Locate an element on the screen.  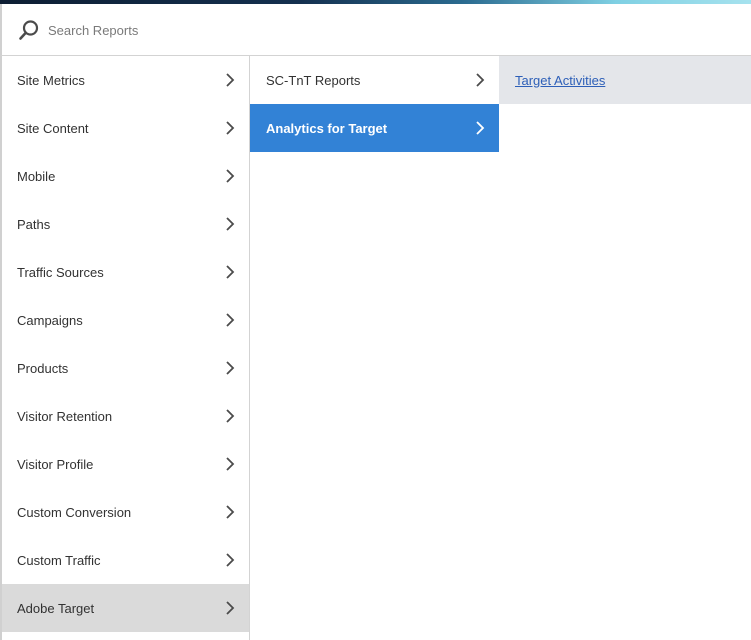
menu-item-adobe-target: Adobe Target is located at coordinates (125, 608).